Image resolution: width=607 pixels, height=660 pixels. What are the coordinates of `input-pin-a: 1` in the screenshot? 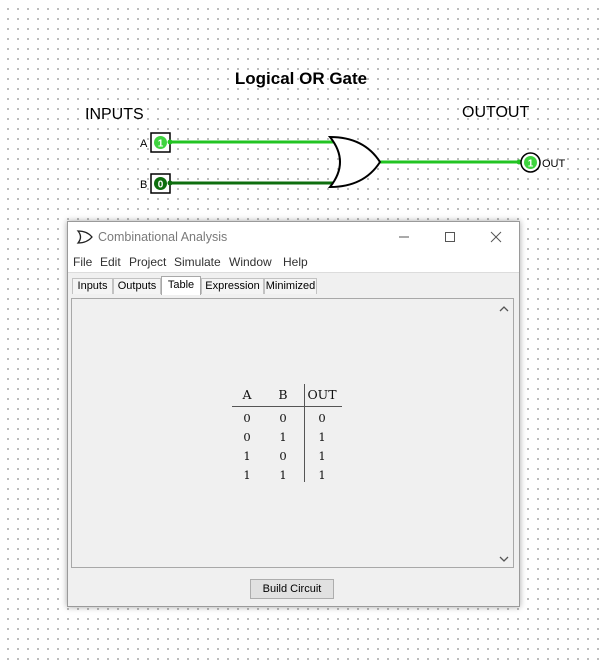 It's located at (160, 142).